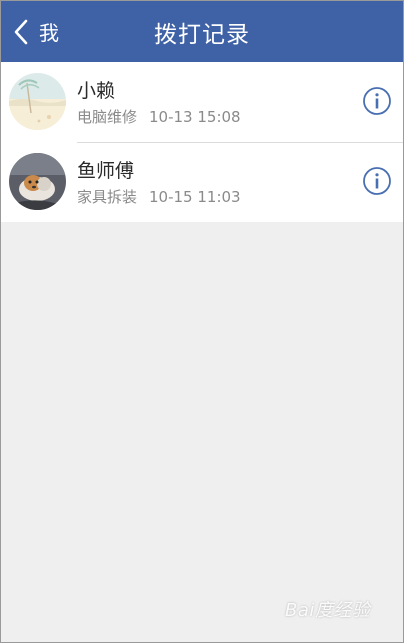  I want to click on beach-photo-image, so click(37, 101).